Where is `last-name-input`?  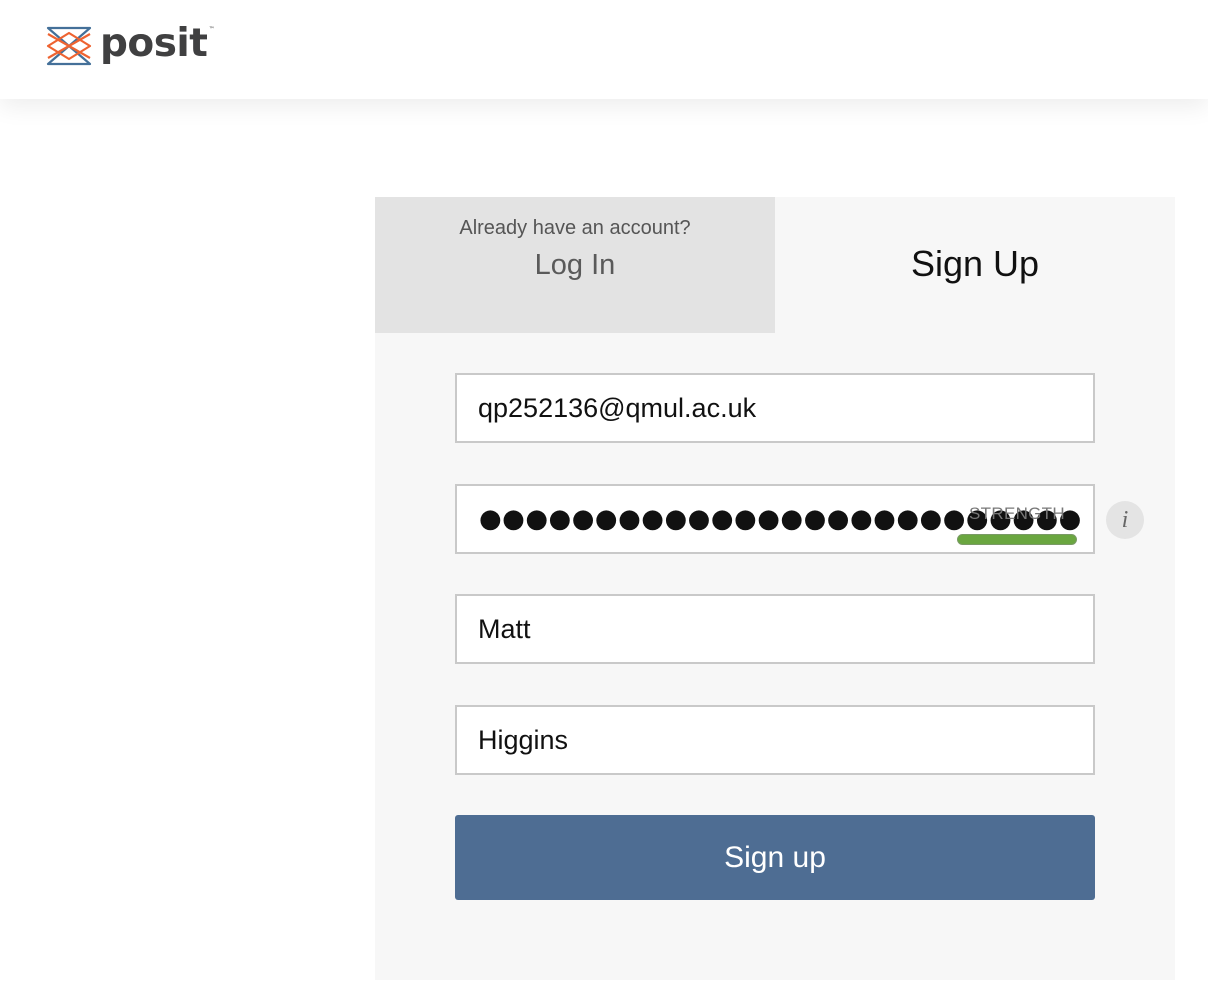 last-name-input is located at coordinates (775, 740).